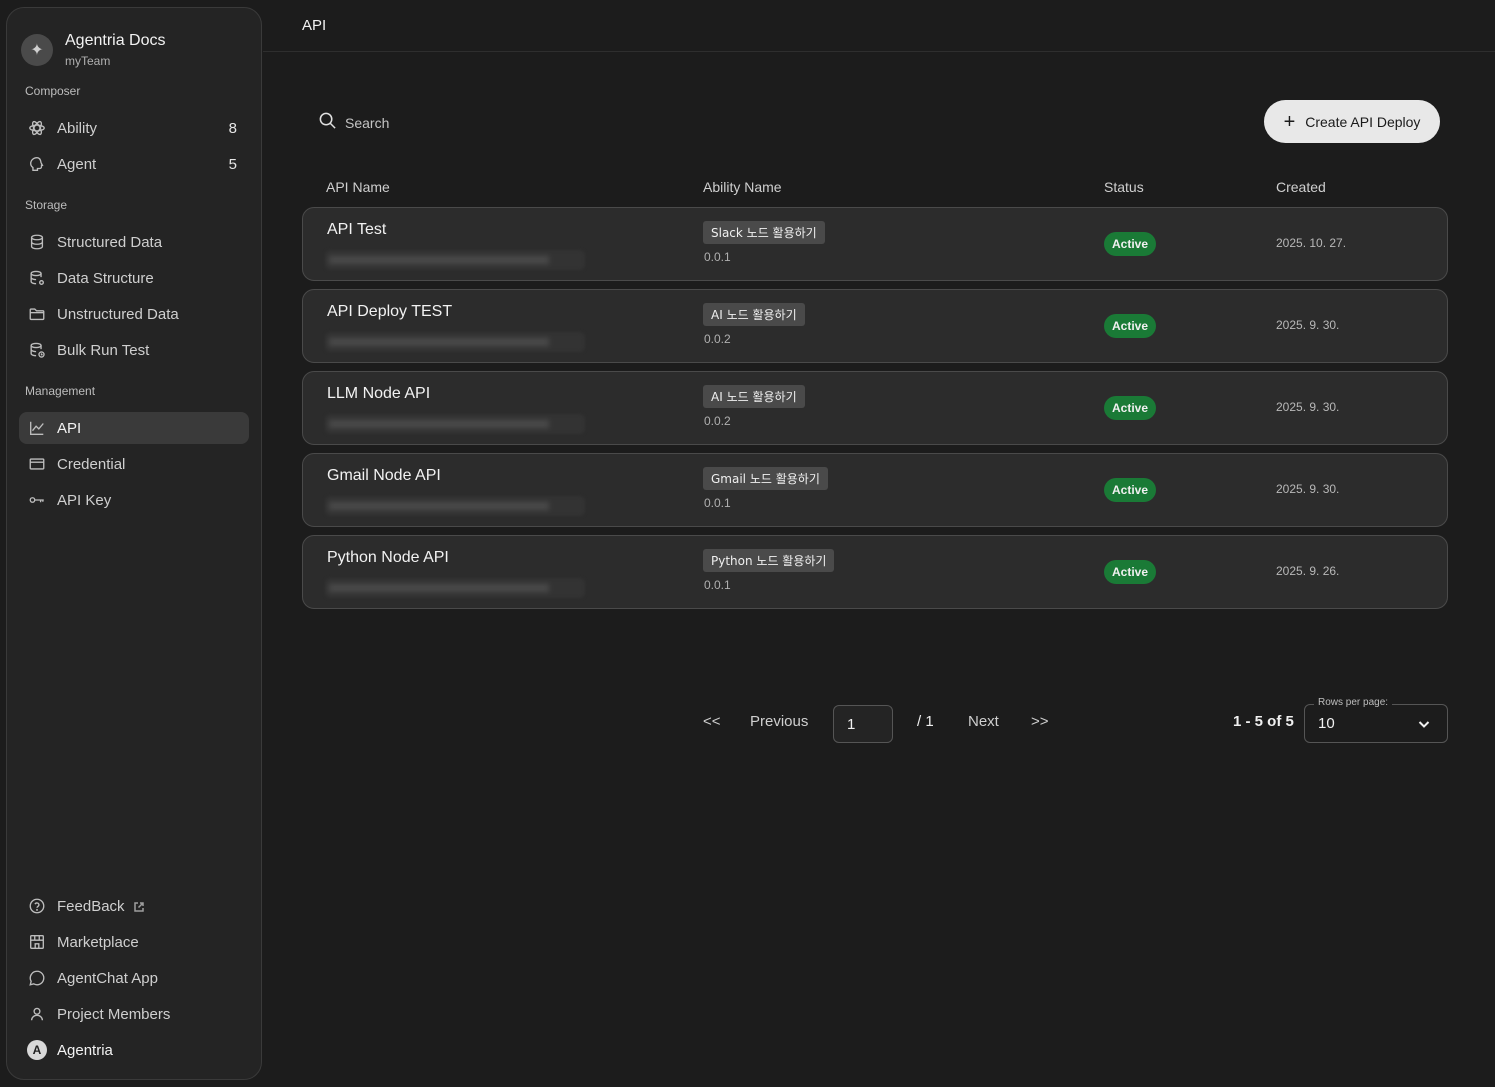 The width and height of the screenshot is (1495, 1087). What do you see at coordinates (379, 393) in the screenshot?
I see `api-name: LLM Node API` at bounding box center [379, 393].